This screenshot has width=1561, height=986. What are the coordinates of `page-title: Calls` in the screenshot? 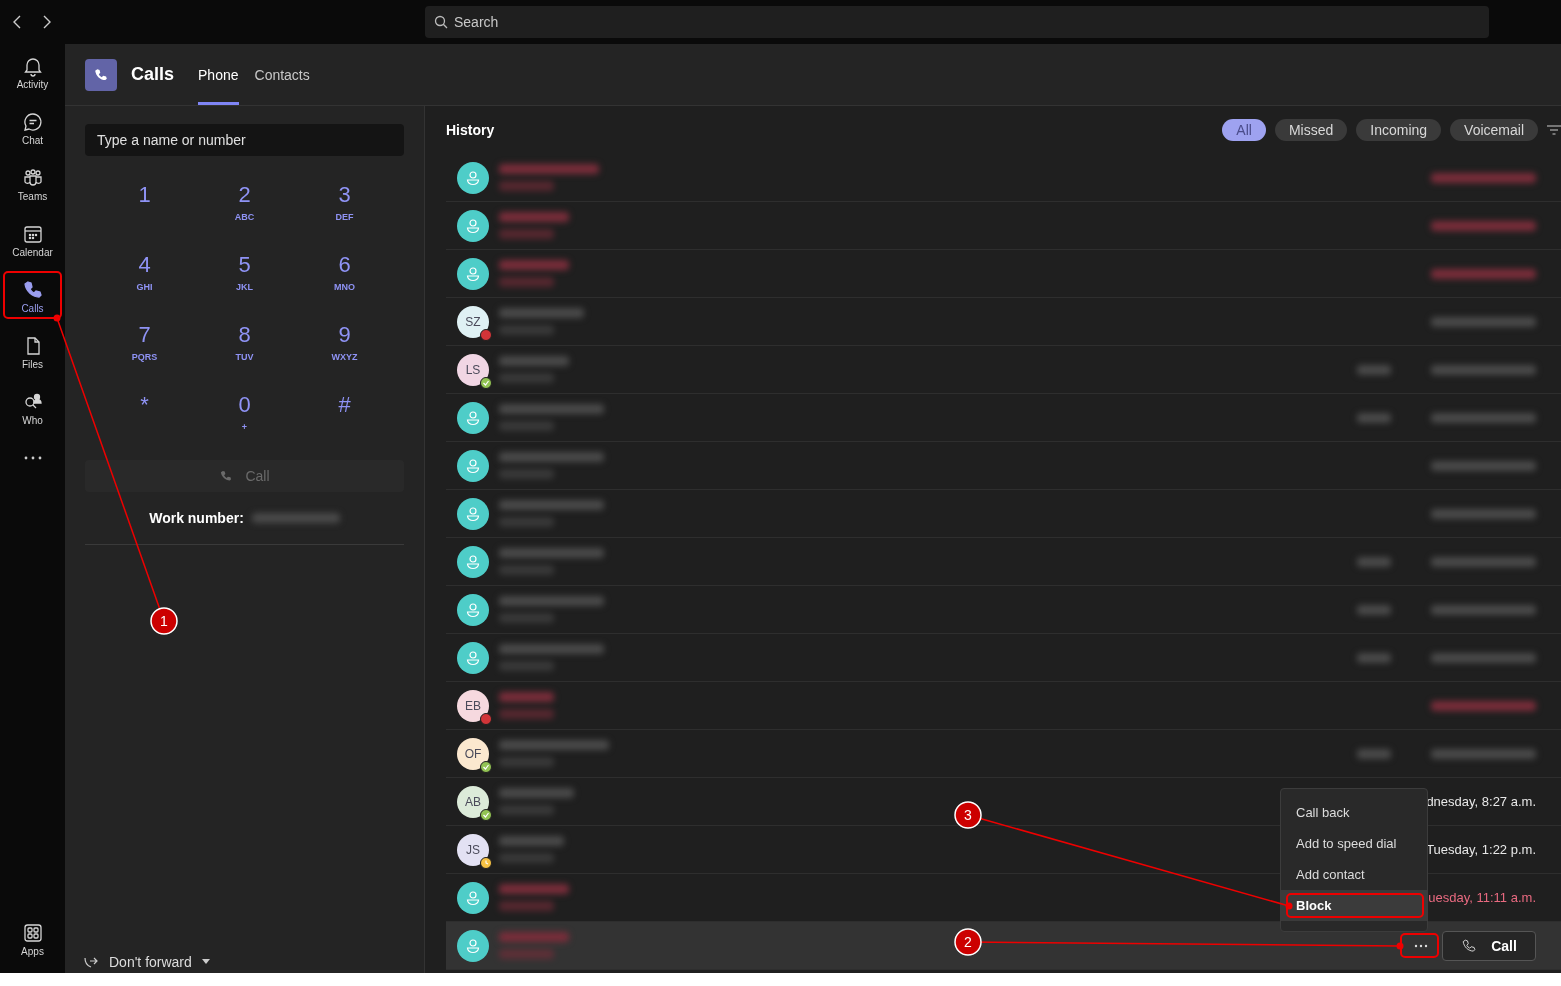 It's located at (153, 74).